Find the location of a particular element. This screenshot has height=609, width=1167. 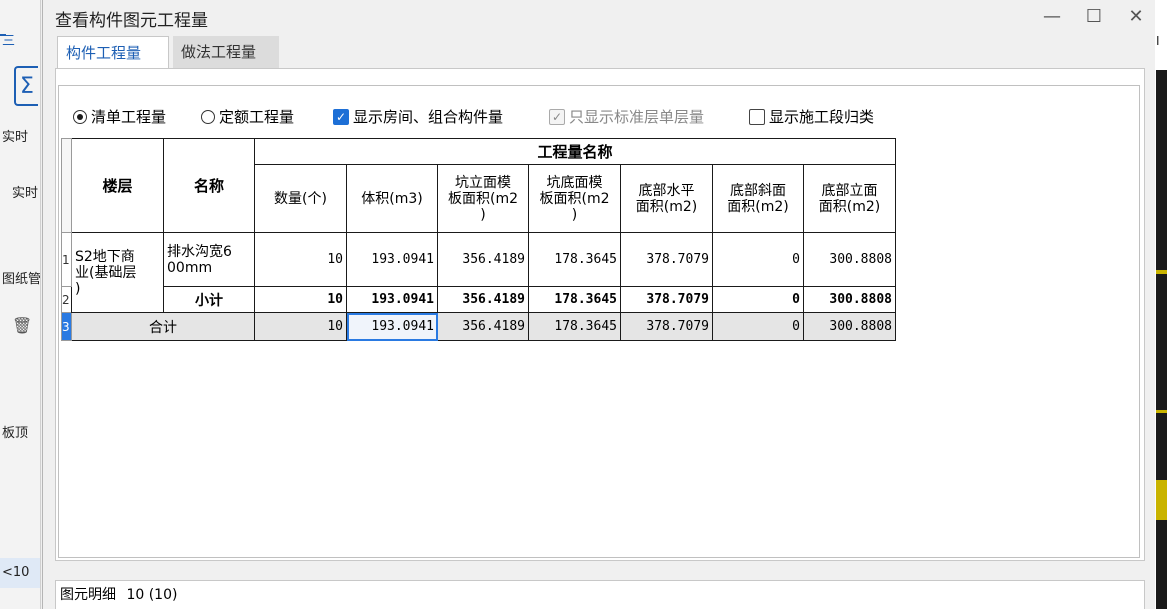

header-quantity-group: 工程量名称 is located at coordinates (575, 151).